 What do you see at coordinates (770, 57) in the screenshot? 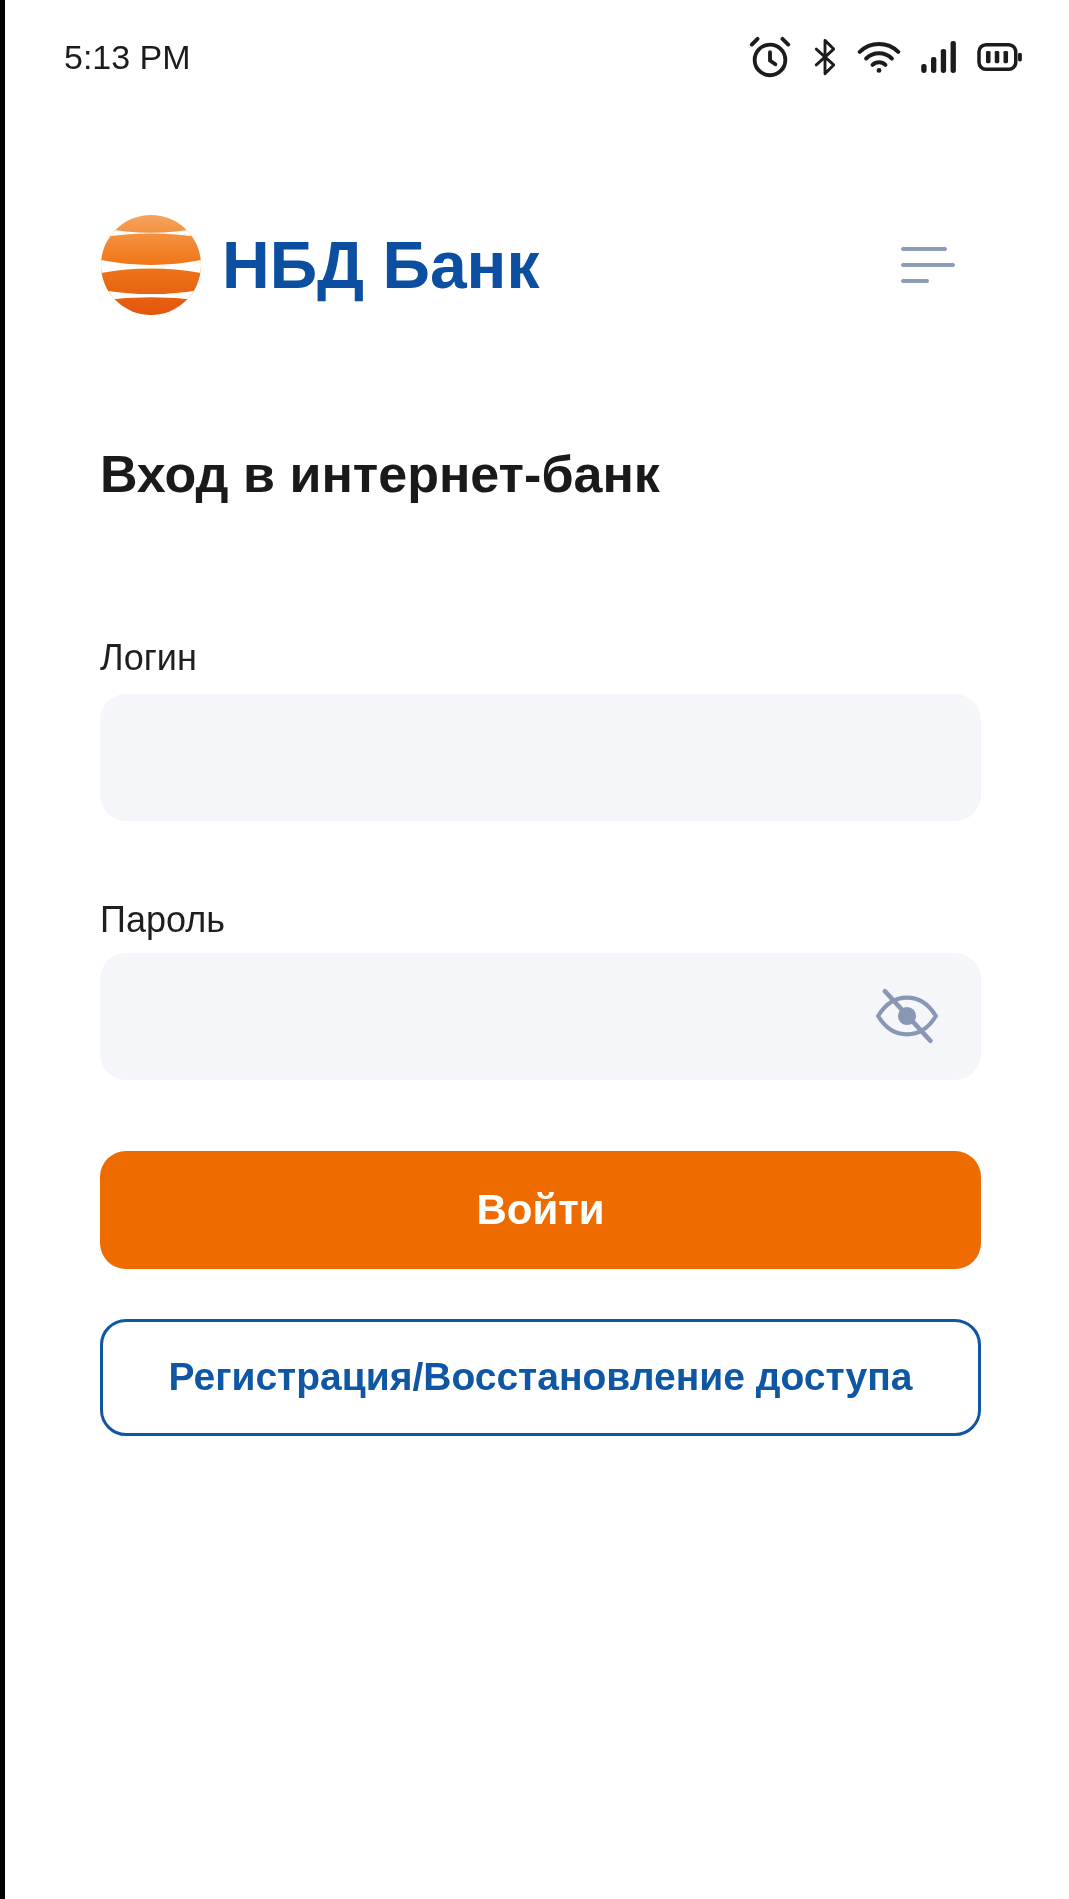
I see `alarm-clock-icon` at bounding box center [770, 57].